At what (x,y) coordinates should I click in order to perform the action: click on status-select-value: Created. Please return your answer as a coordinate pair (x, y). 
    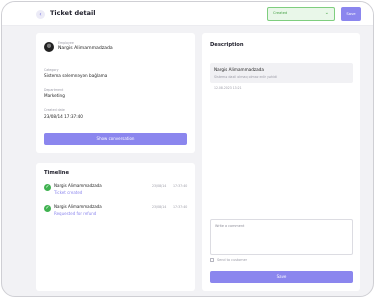
    Looking at the image, I should click on (280, 13).